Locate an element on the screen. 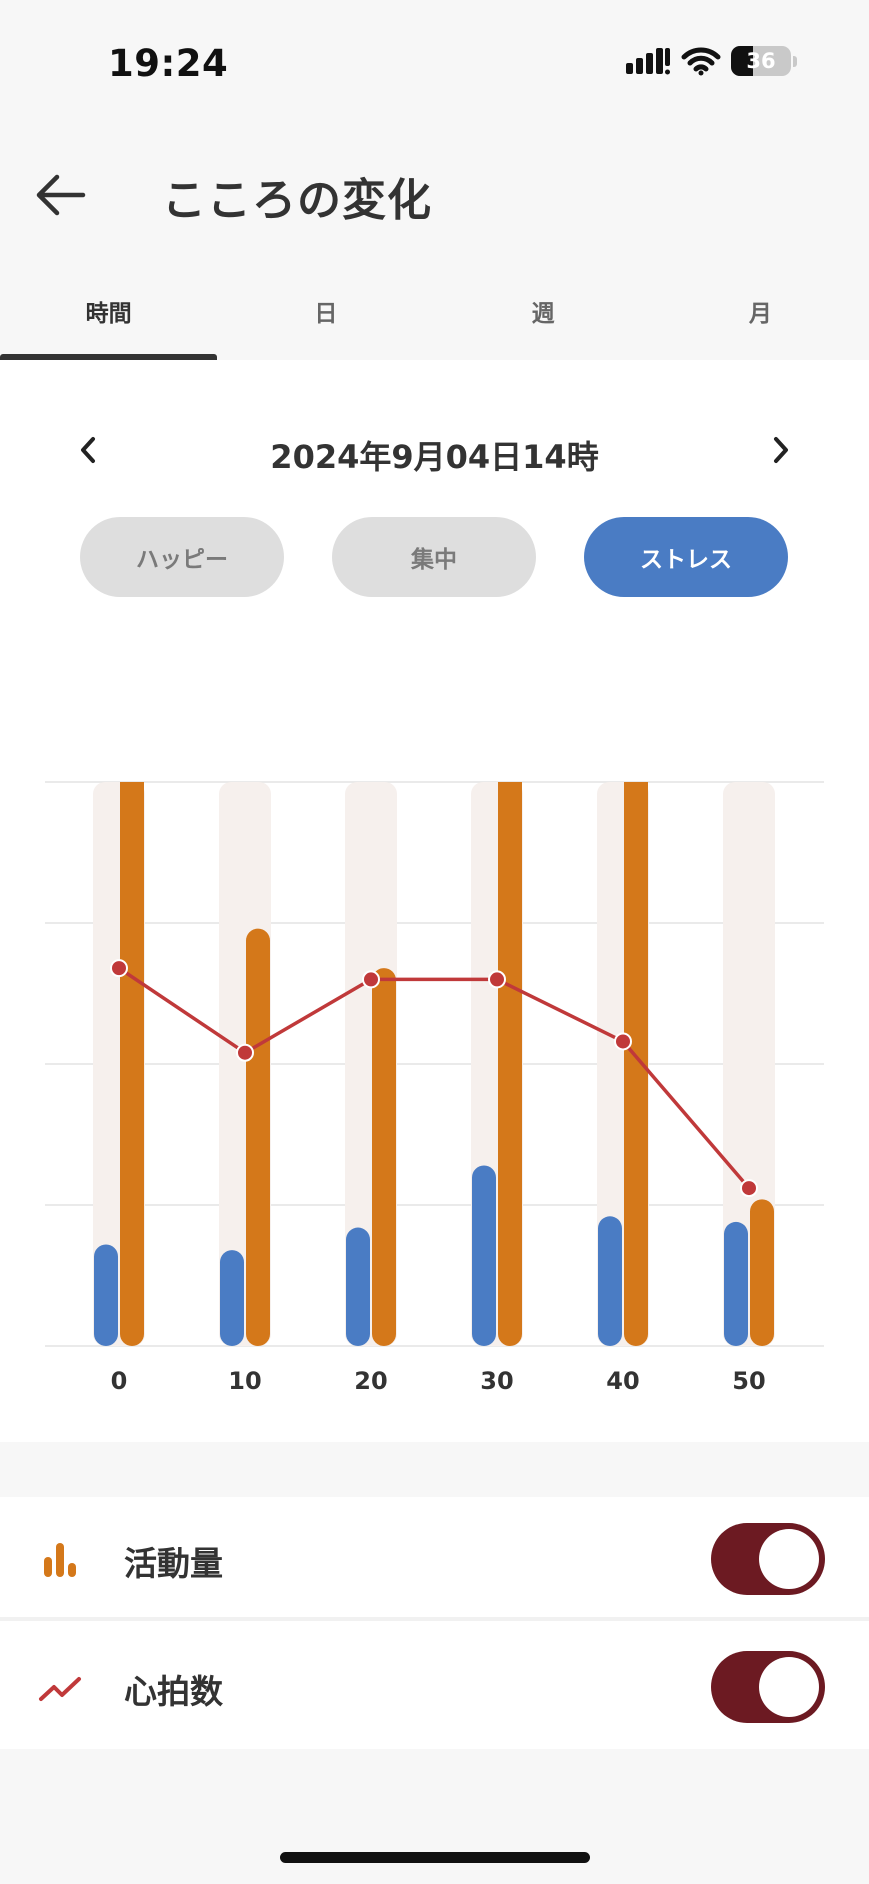 This screenshot has width=869, height=1884. tab-label: 月 is located at coordinates (760, 314).